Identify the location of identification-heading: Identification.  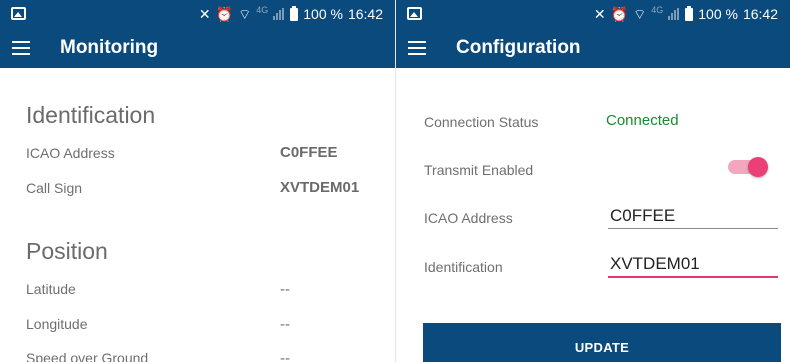
(91, 115).